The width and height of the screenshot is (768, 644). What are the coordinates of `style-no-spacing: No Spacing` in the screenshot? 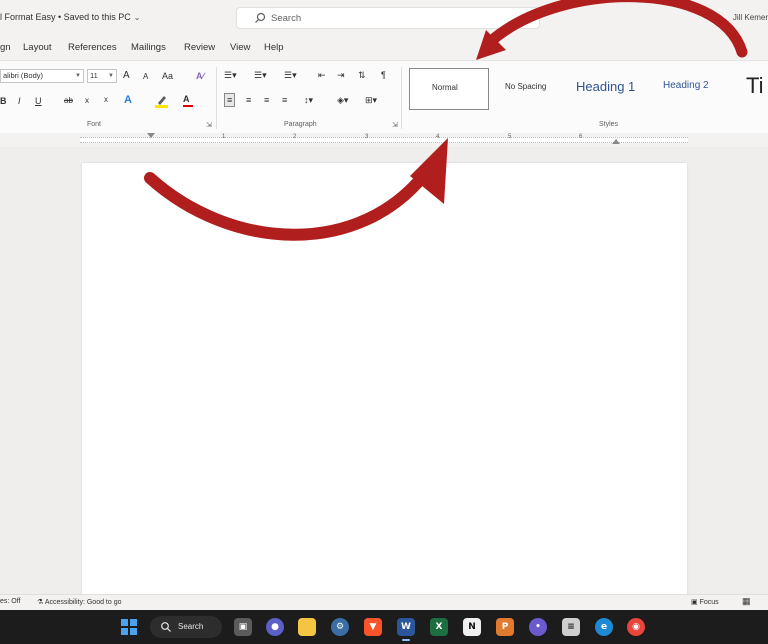 It's located at (535, 89).